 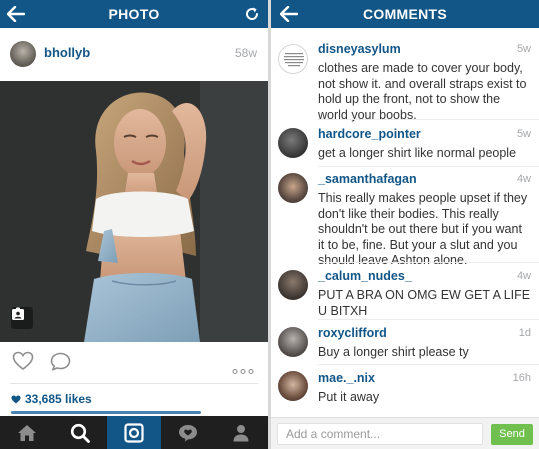 I want to click on like-button, so click(x=23, y=363).